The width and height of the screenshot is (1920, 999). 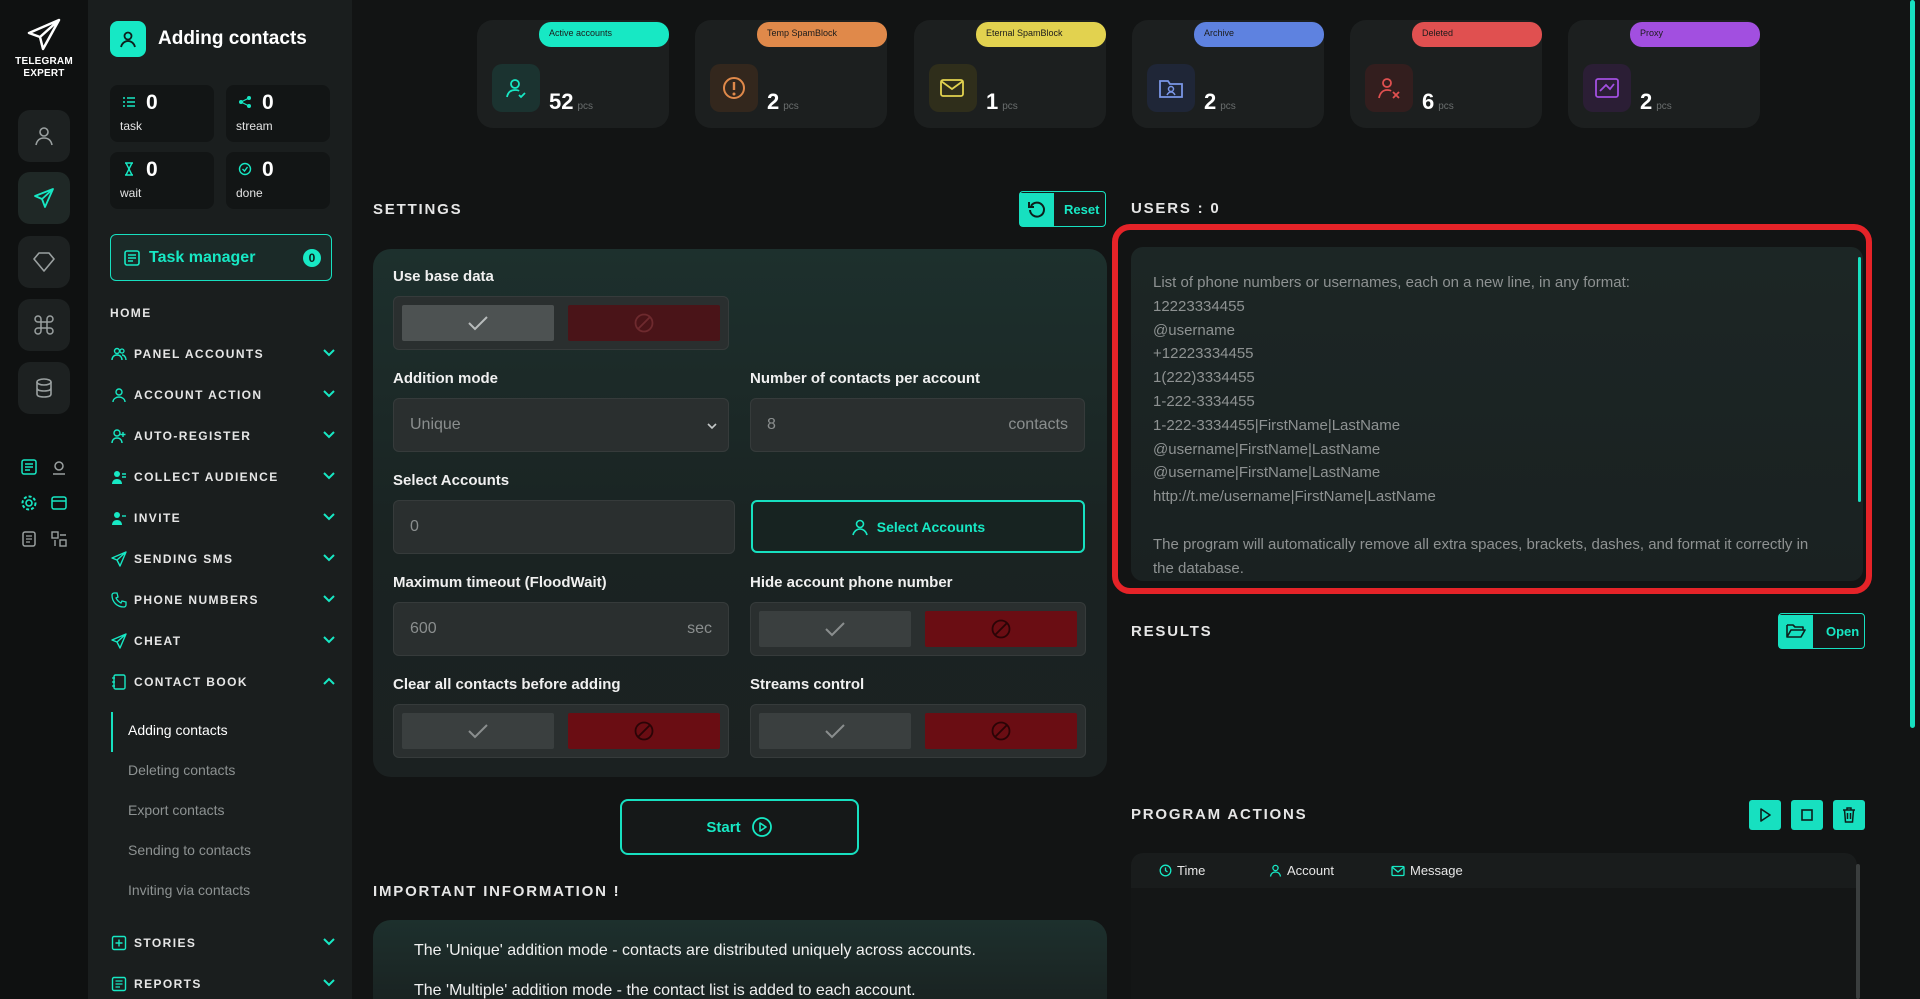 What do you see at coordinates (223, 943) in the screenshot?
I see `nav-stories: STORIES` at bounding box center [223, 943].